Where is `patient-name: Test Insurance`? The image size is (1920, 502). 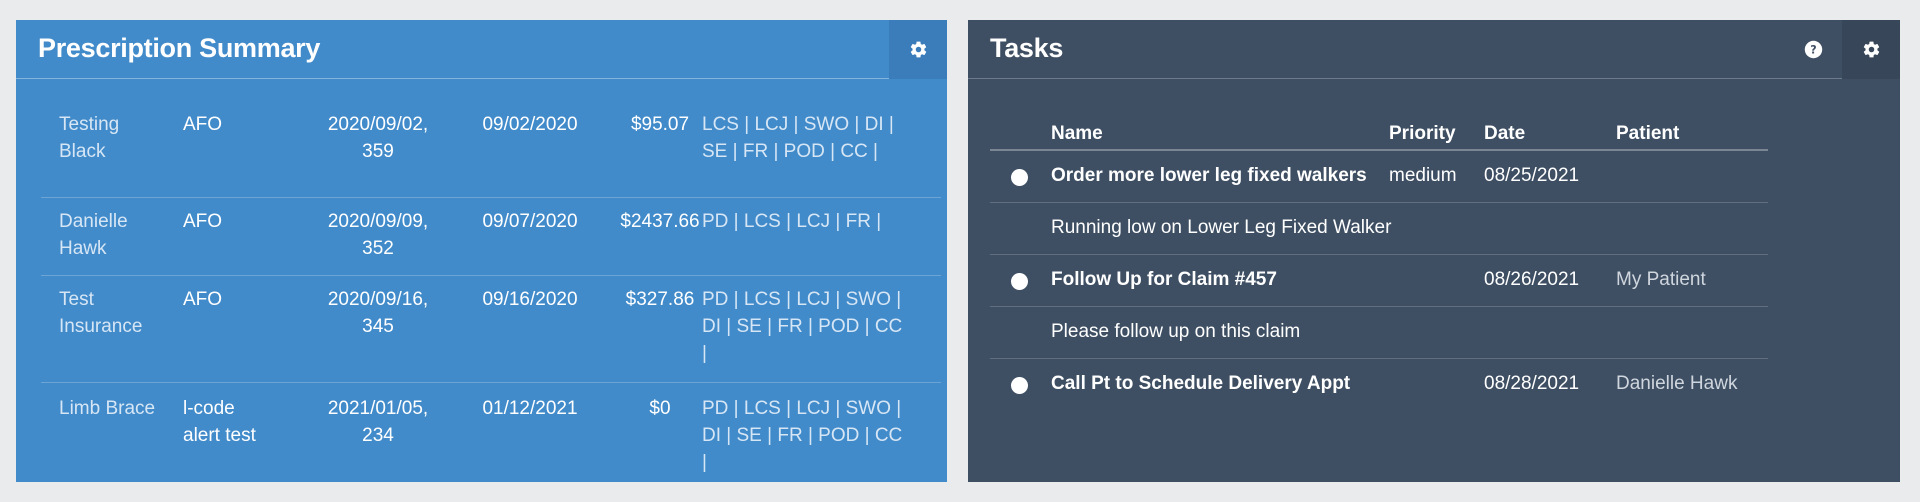 patient-name: Test Insurance is located at coordinates (101, 313).